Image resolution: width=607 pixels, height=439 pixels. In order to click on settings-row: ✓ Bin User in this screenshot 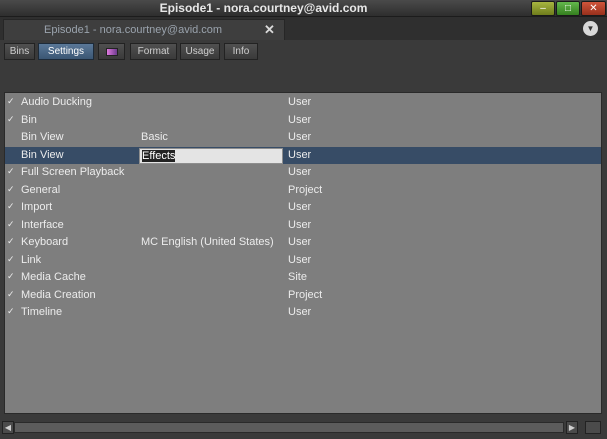, I will do `click(303, 121)`.